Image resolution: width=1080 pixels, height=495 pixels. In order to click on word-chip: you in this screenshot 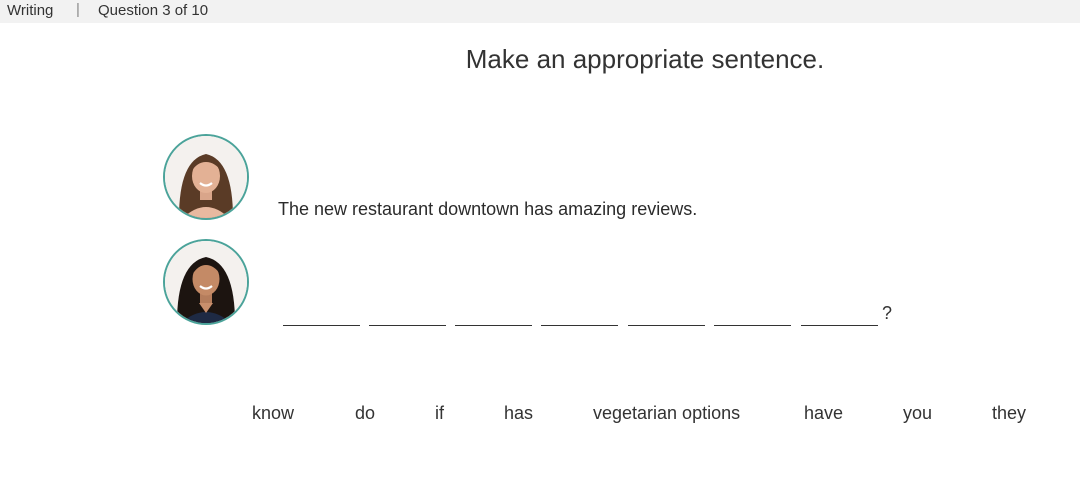, I will do `click(917, 413)`.